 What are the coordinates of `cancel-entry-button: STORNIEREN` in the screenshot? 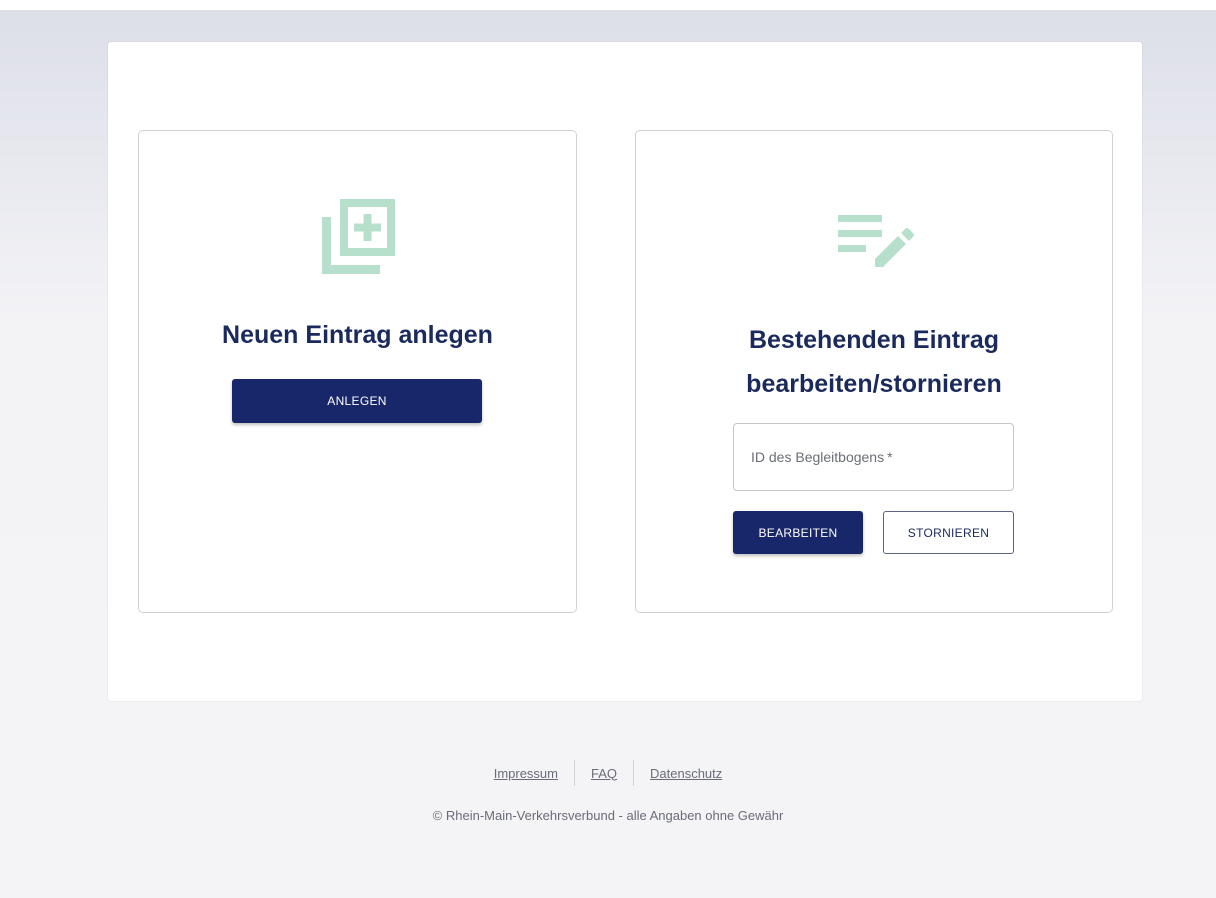 It's located at (948, 532).